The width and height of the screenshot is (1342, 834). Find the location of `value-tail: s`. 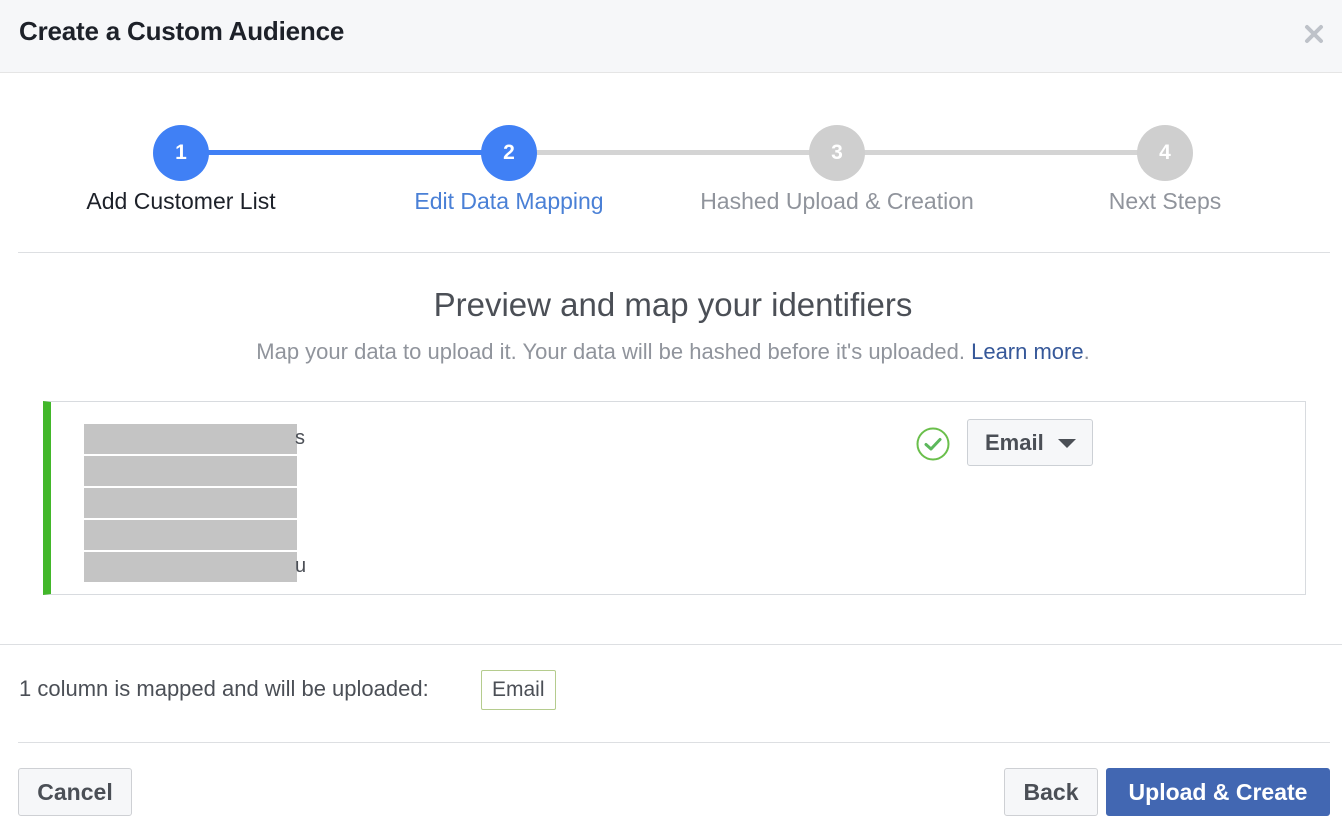

value-tail: s is located at coordinates (300, 438).